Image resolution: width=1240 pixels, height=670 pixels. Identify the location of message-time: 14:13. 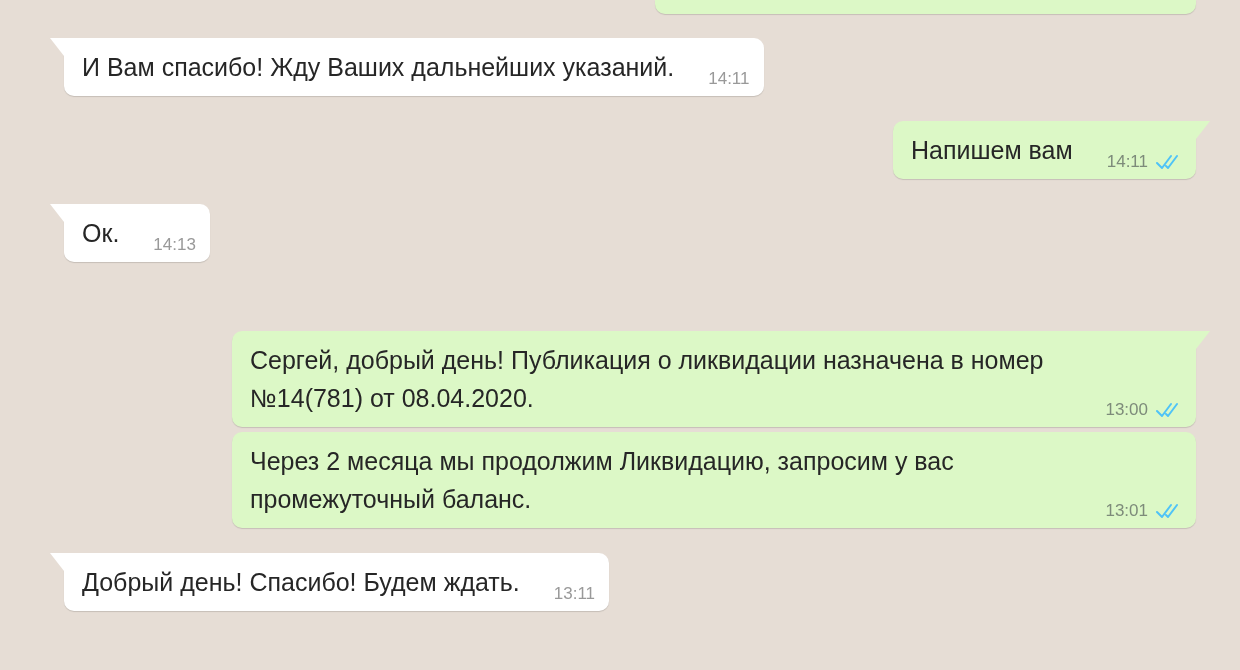
(174, 245).